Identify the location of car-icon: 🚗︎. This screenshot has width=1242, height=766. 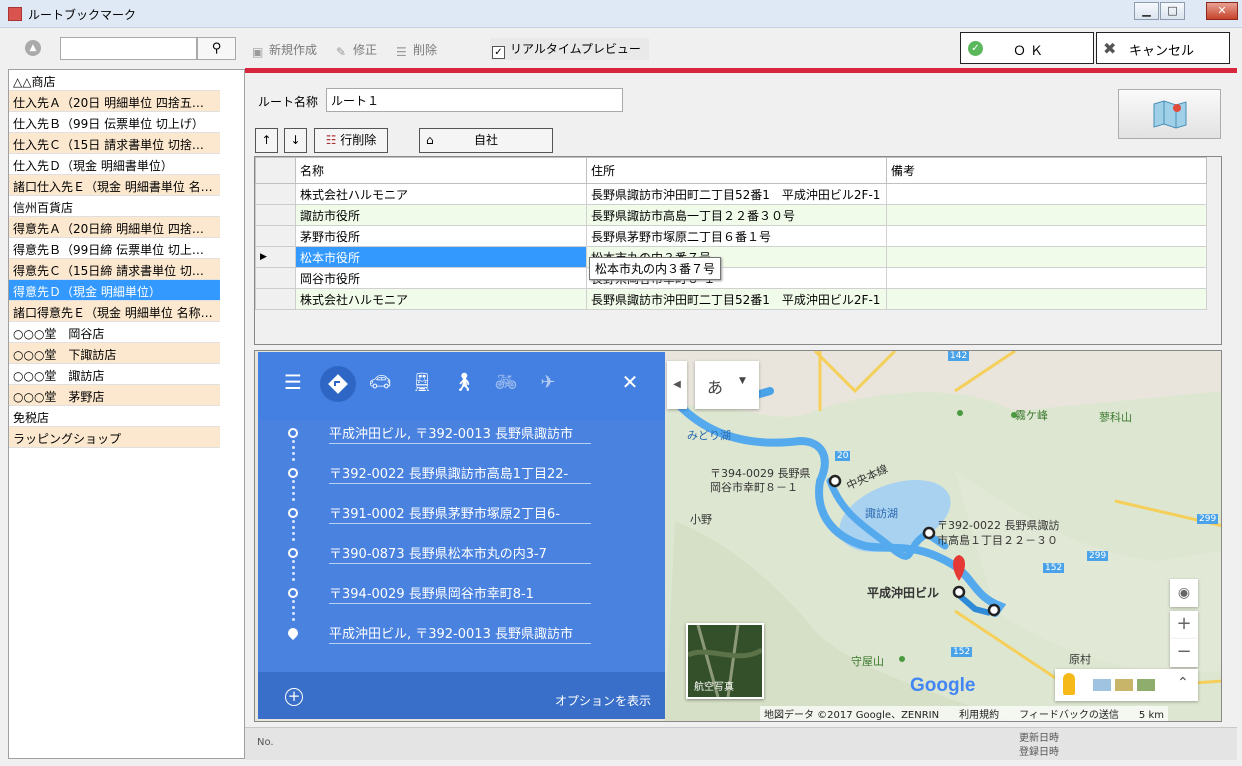
(380, 382).